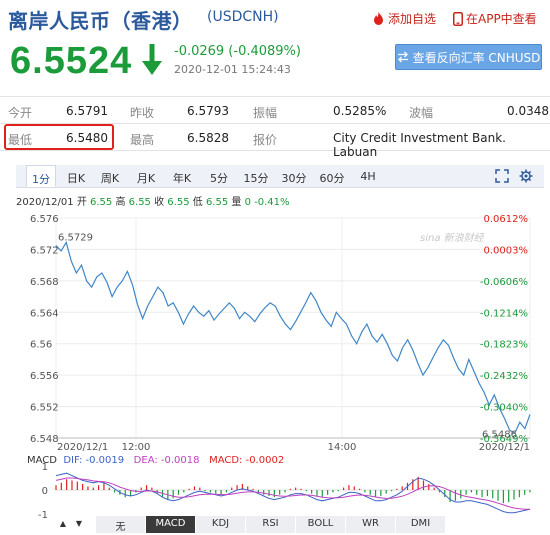 The height and width of the screenshot is (535, 550). Describe the element at coordinates (219, 176) in the screenshot. I see `tab-5min: 5分` at that location.